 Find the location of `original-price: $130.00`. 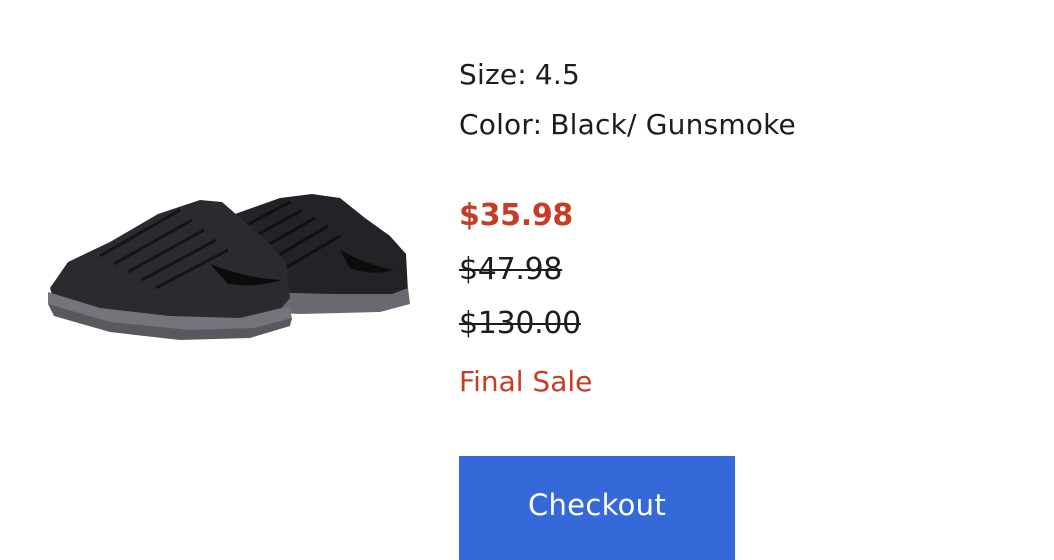

original-price: $130.00 is located at coordinates (520, 323).